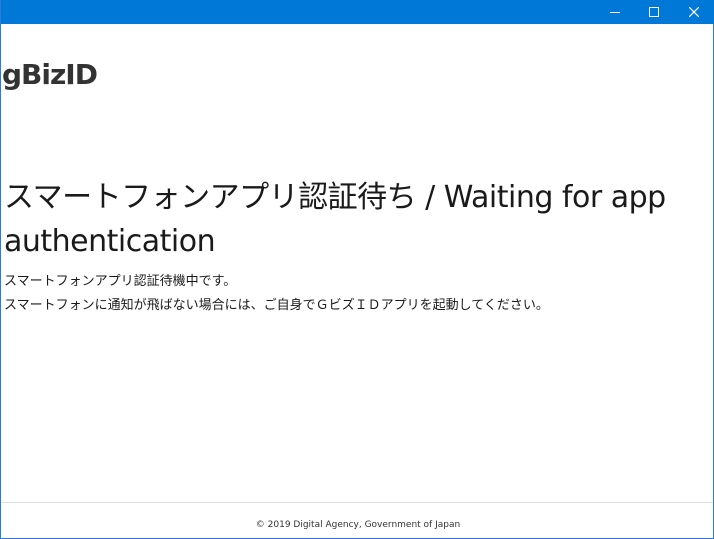 The width and height of the screenshot is (714, 539). I want to click on title-bar, so click(357, 12).